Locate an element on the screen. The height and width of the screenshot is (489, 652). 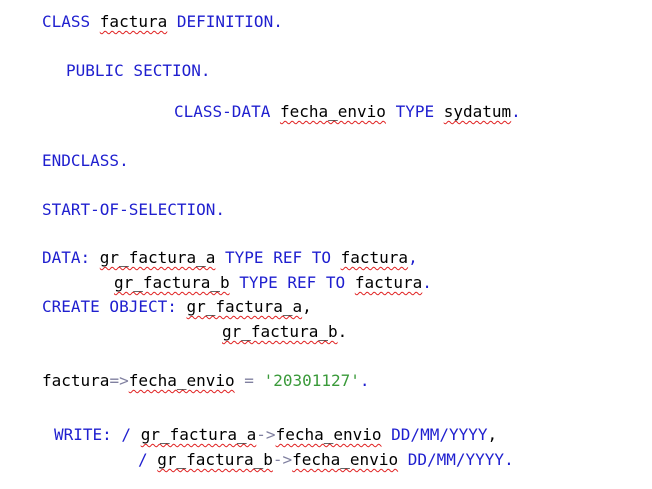
code-line-write-b: / gr_factura_b->fecha_envio DD/MM/YYYY. is located at coordinates (326, 460).